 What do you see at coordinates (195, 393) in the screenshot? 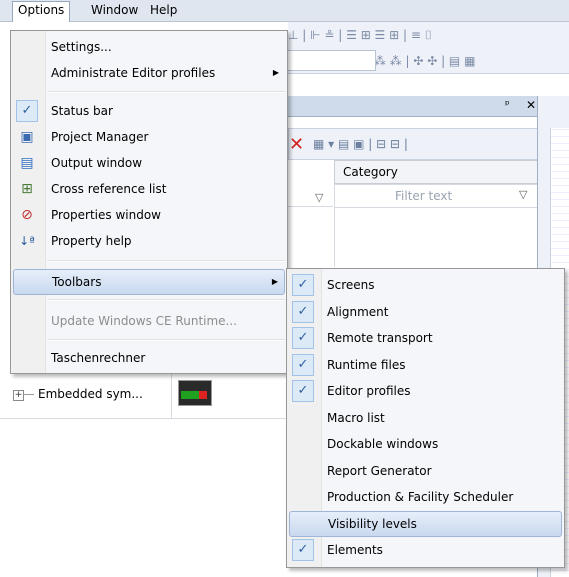
I see `symbol-thumbnail` at bounding box center [195, 393].